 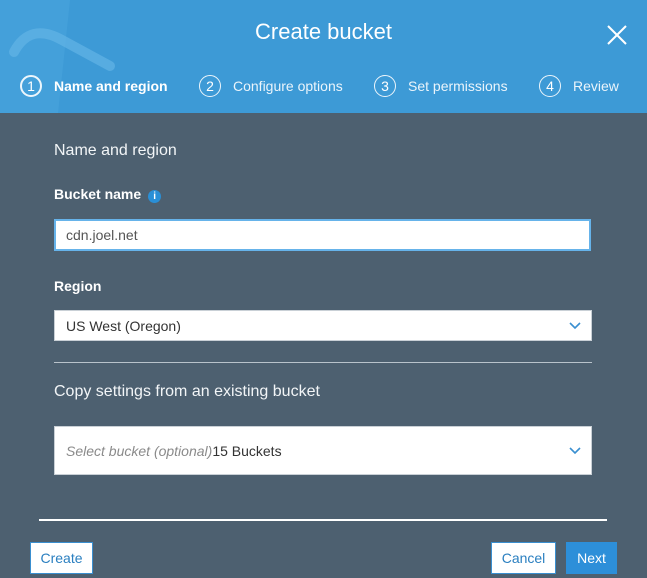 I want to click on next-button: Next, so click(x=591, y=558).